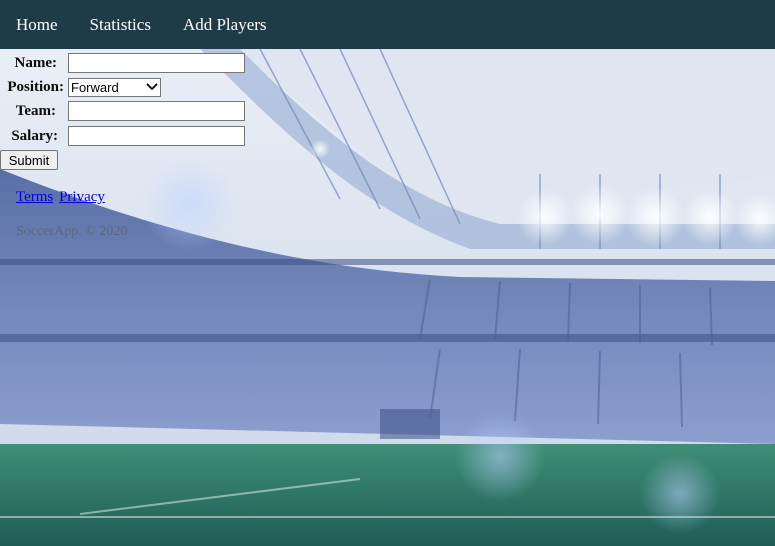  I want to click on nav-home-link: Home, so click(37, 25).